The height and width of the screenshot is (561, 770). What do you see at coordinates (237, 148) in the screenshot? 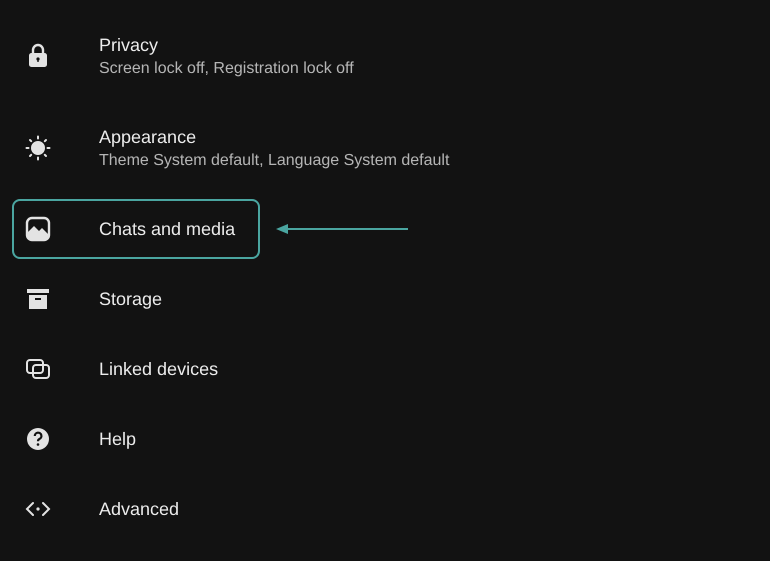
I see `settings-item: Appearance Theme System default, Language System default` at bounding box center [237, 148].